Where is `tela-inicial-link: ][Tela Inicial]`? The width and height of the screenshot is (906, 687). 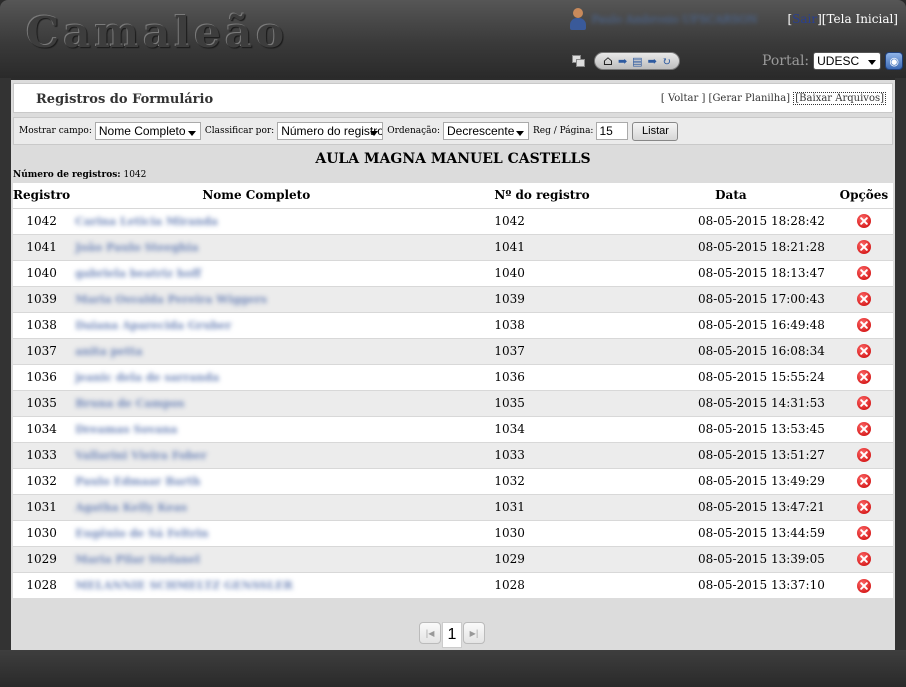 tela-inicial-link: ][Tela Inicial] is located at coordinates (857, 19).